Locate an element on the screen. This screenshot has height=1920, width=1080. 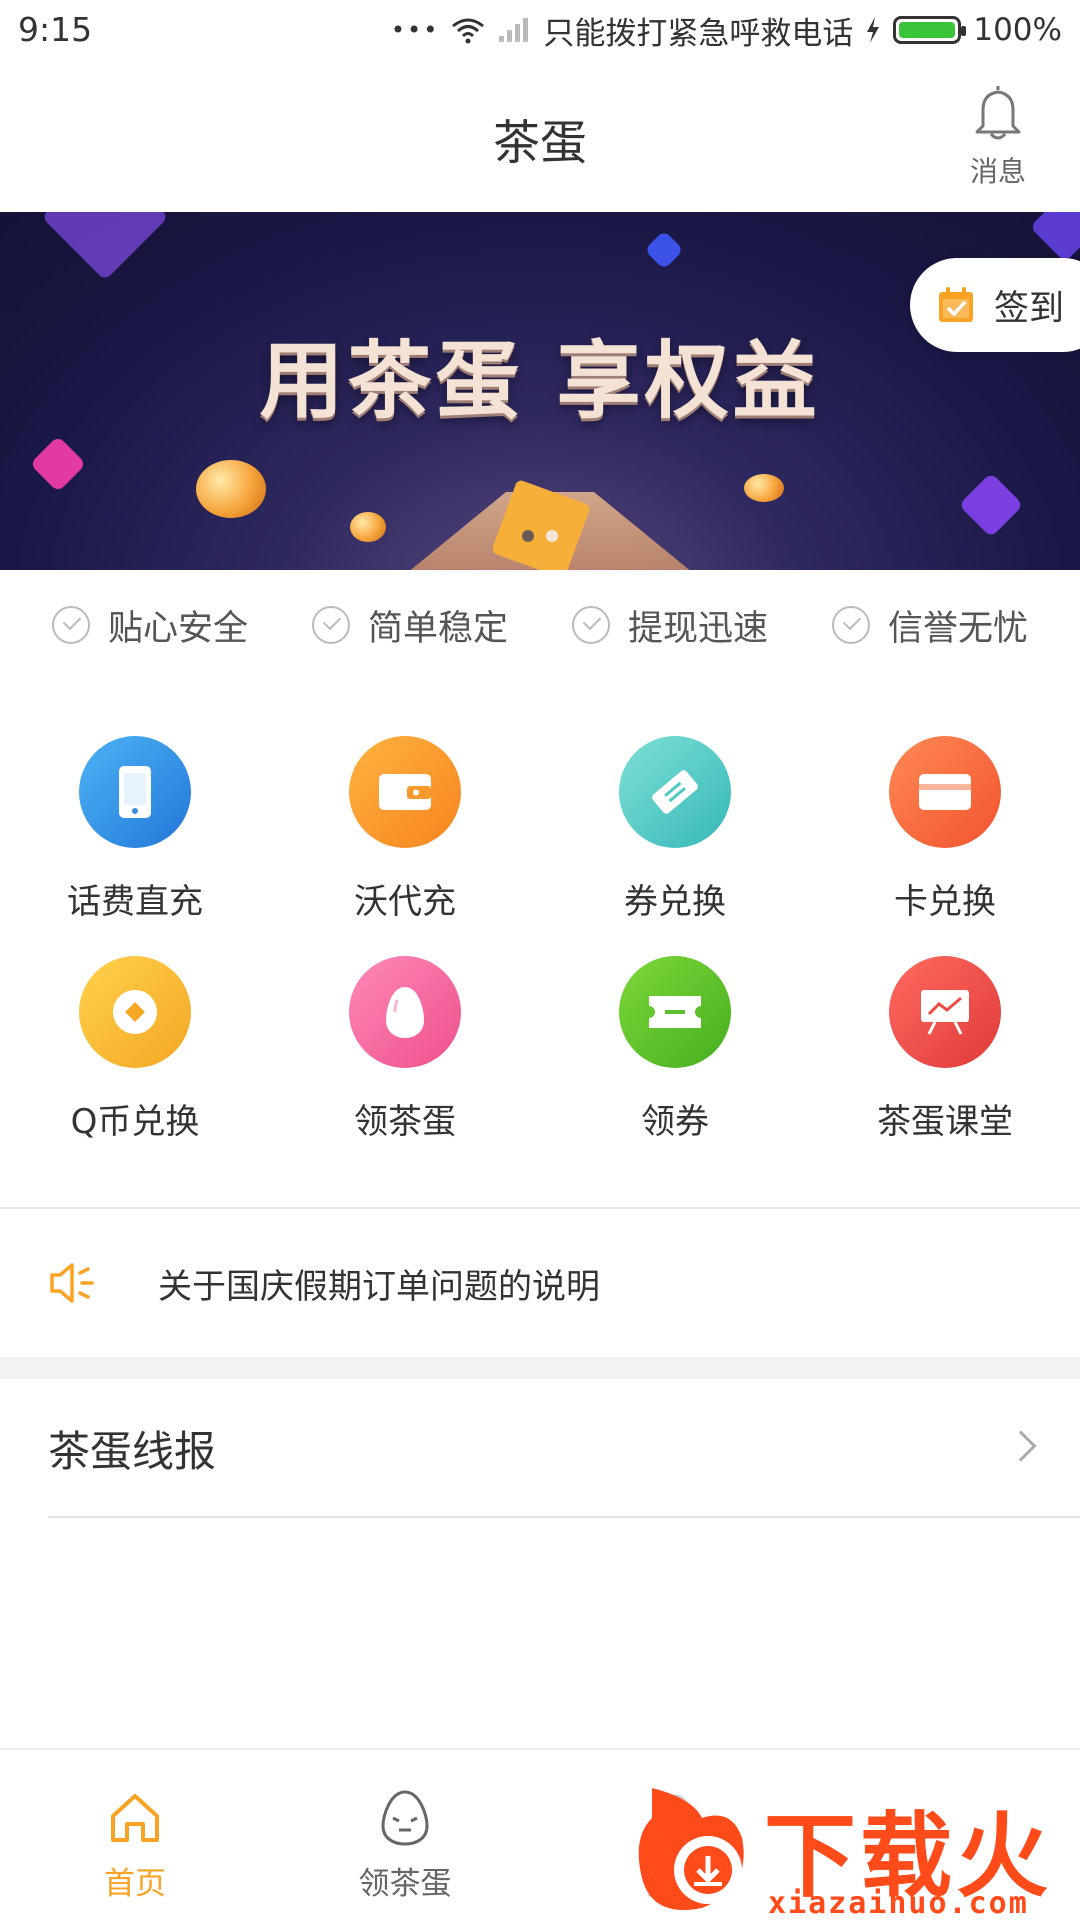
tab-label: 领茶蛋 is located at coordinates (405, 1884).